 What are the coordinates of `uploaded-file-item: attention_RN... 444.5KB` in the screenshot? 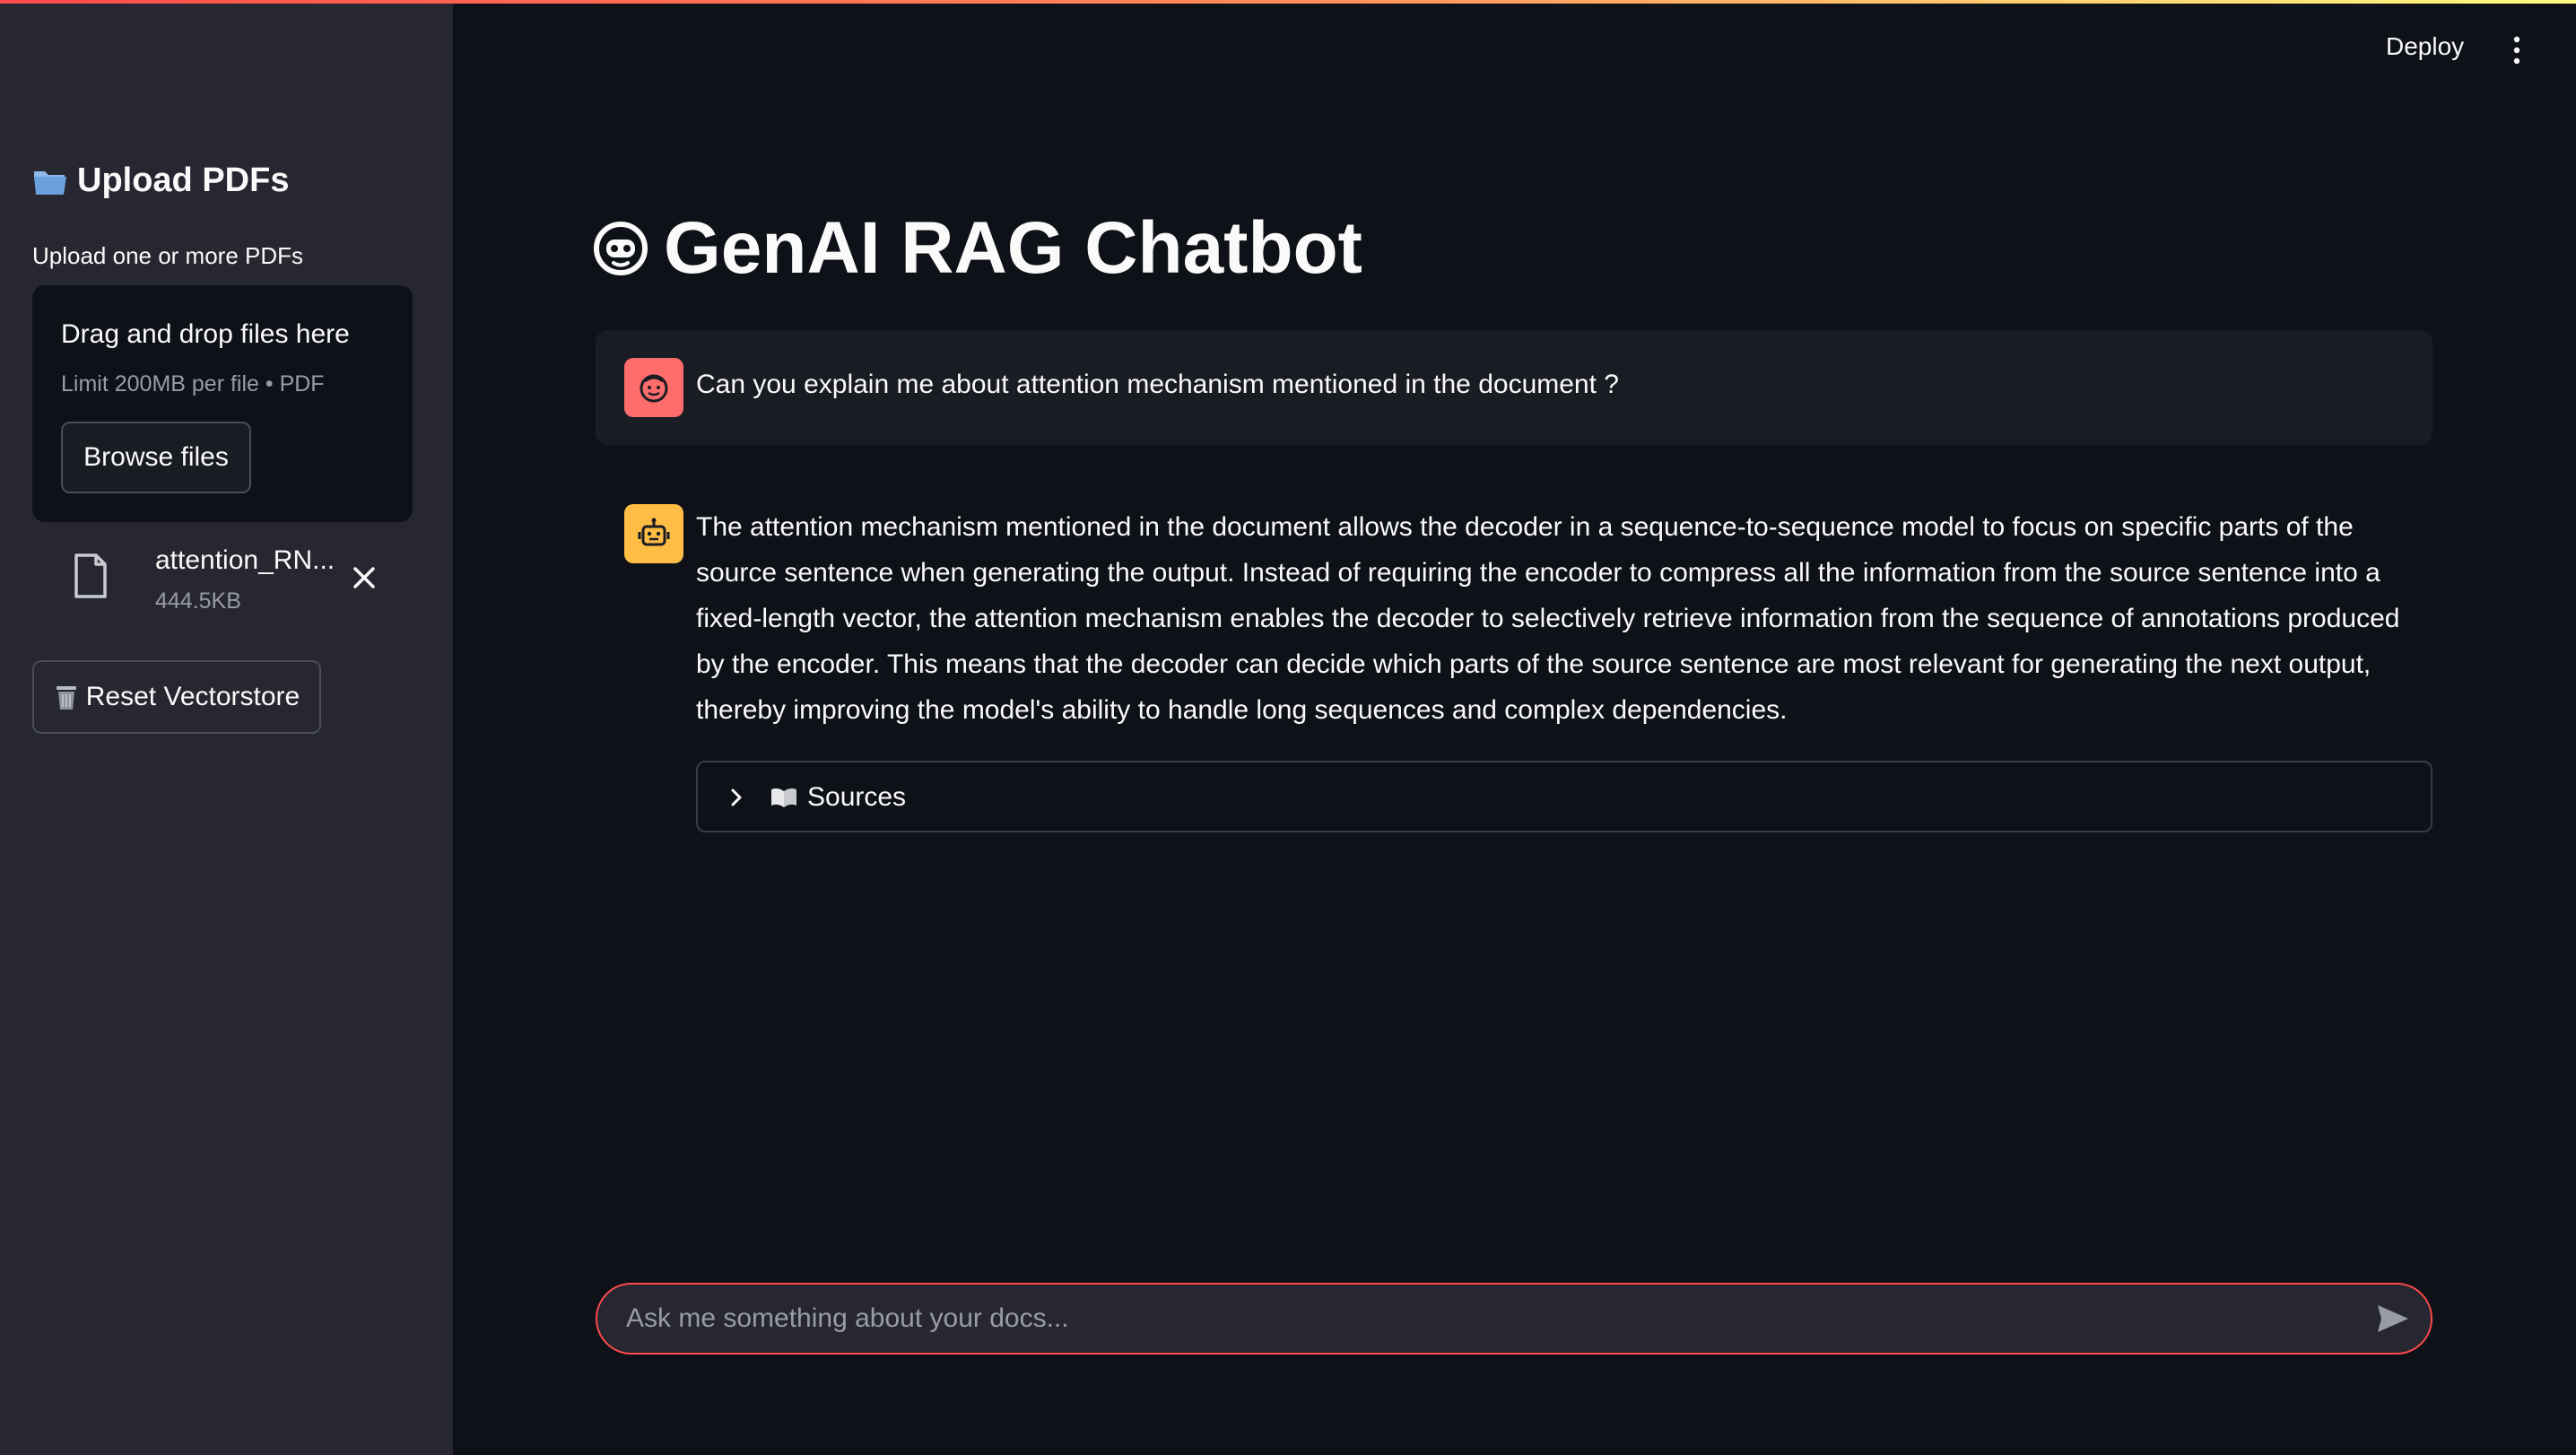 It's located at (222, 579).